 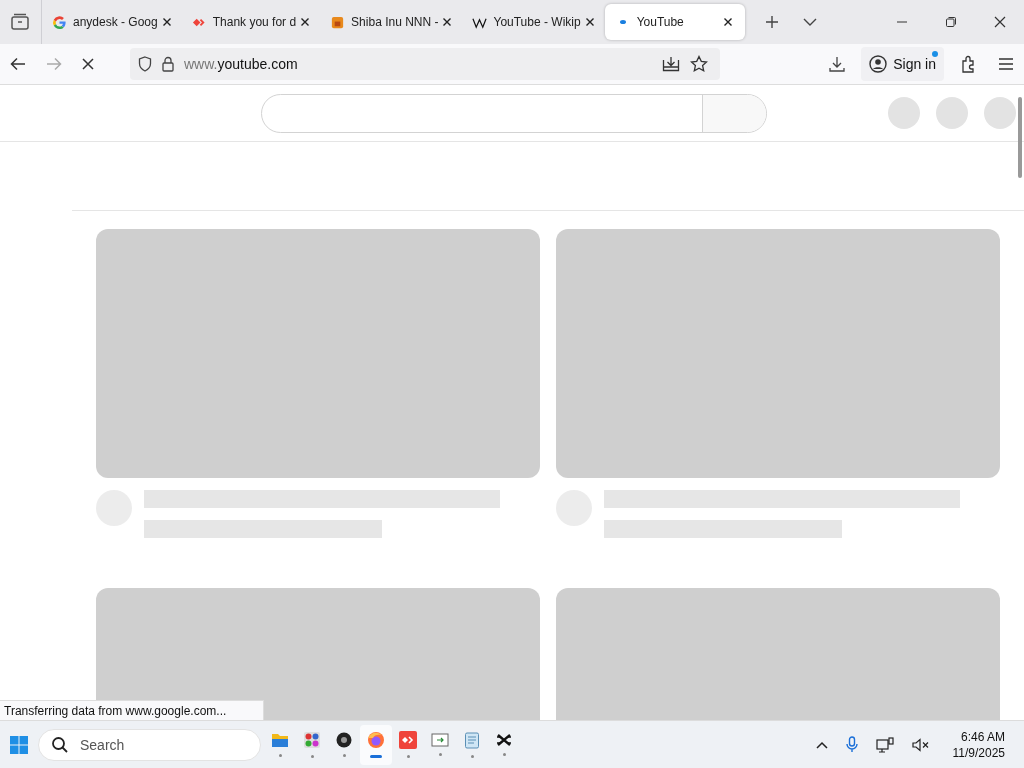 What do you see at coordinates (20, 22) in the screenshot?
I see `tab-list-icon` at bounding box center [20, 22].